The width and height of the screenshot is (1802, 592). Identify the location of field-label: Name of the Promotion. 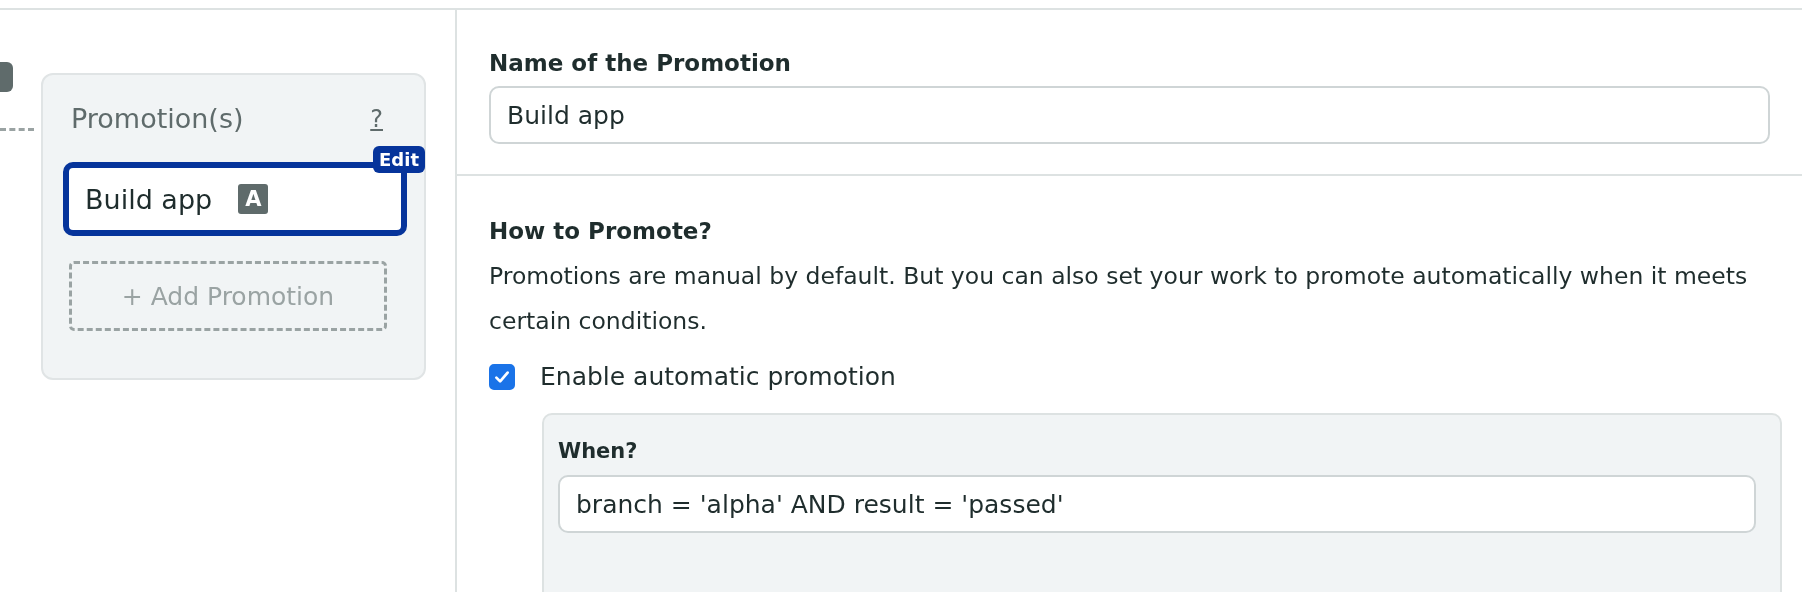
(640, 63).